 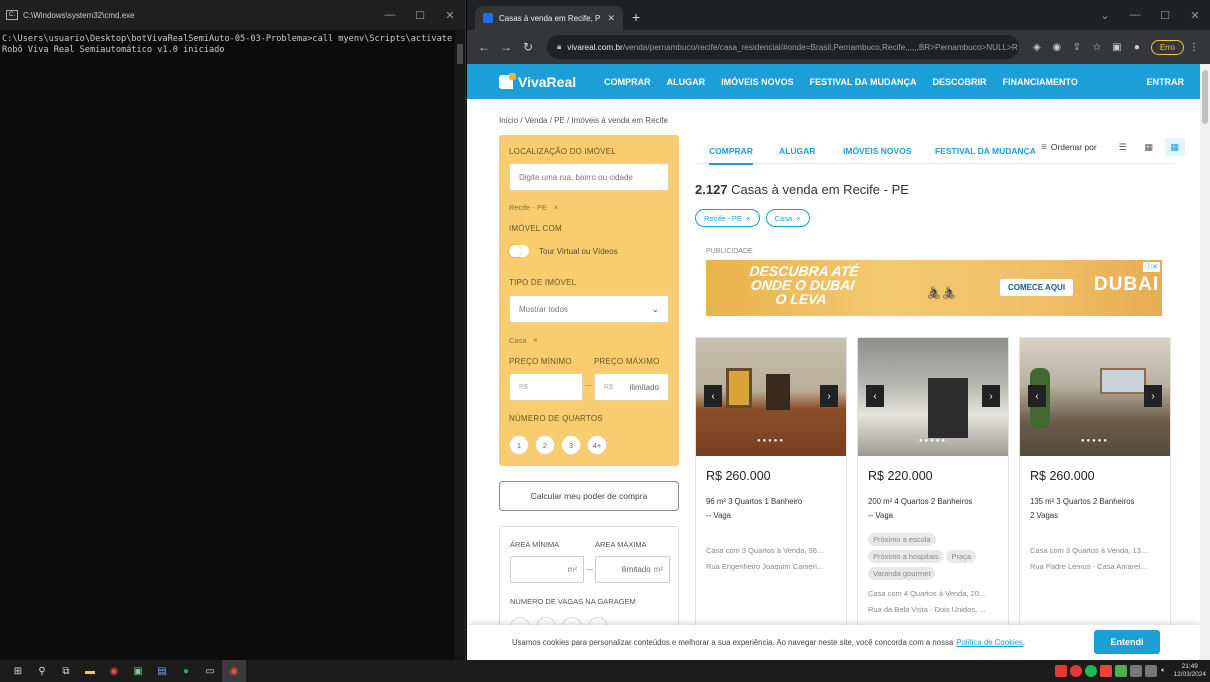 What do you see at coordinates (627, 82) in the screenshot?
I see `nav-comprar: COMPRAR` at bounding box center [627, 82].